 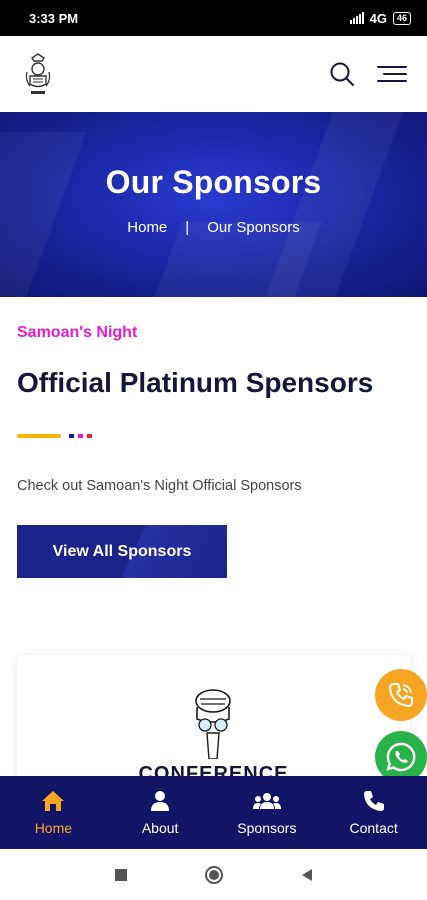 I want to click on battery-level: 46, so click(x=401, y=17).